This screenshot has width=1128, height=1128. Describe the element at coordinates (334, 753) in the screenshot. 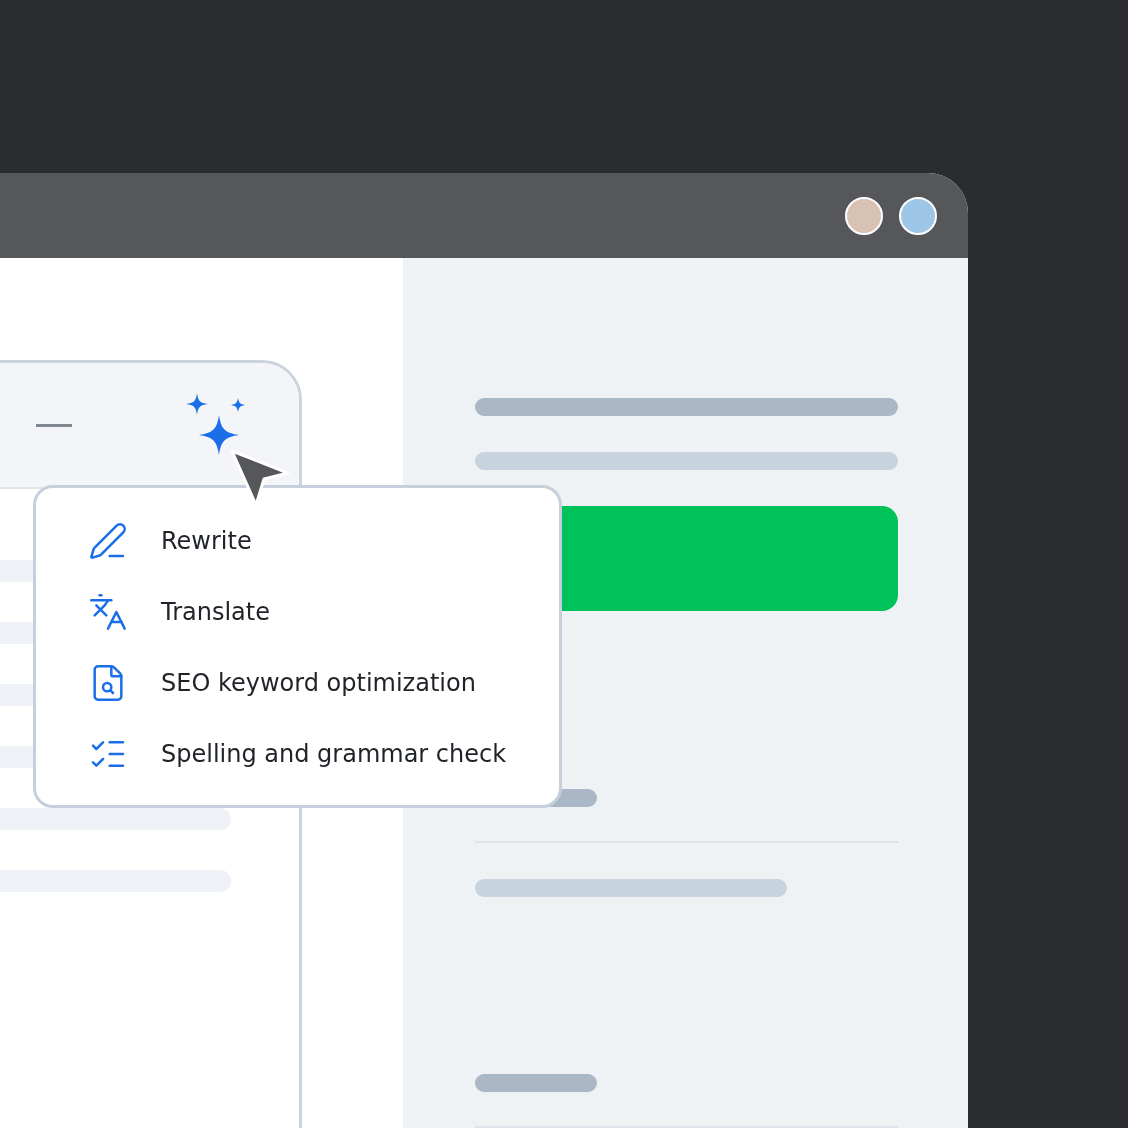

I see `menu-item-label: Spelling and grammar check` at that location.